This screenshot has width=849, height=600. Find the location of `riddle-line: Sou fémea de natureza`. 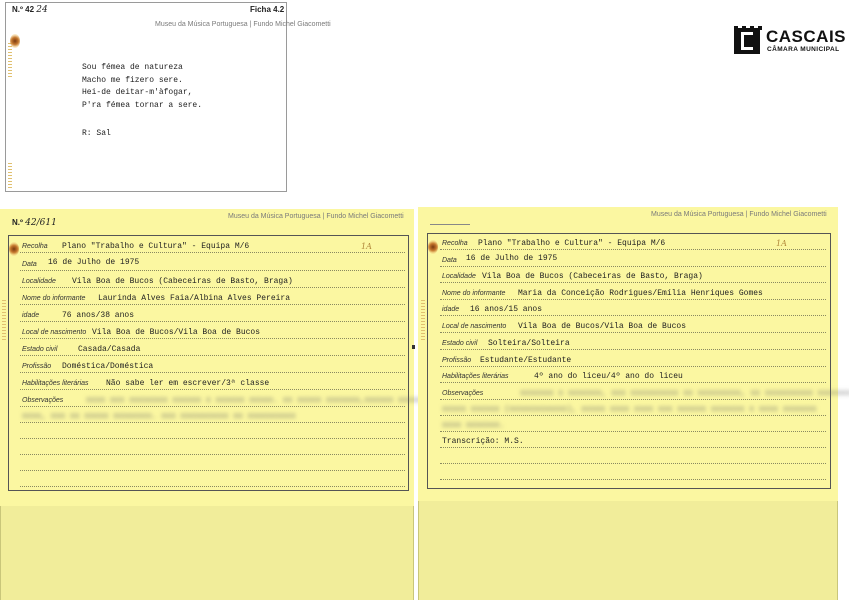

riddle-line: Sou fémea de natureza is located at coordinates (132, 67).